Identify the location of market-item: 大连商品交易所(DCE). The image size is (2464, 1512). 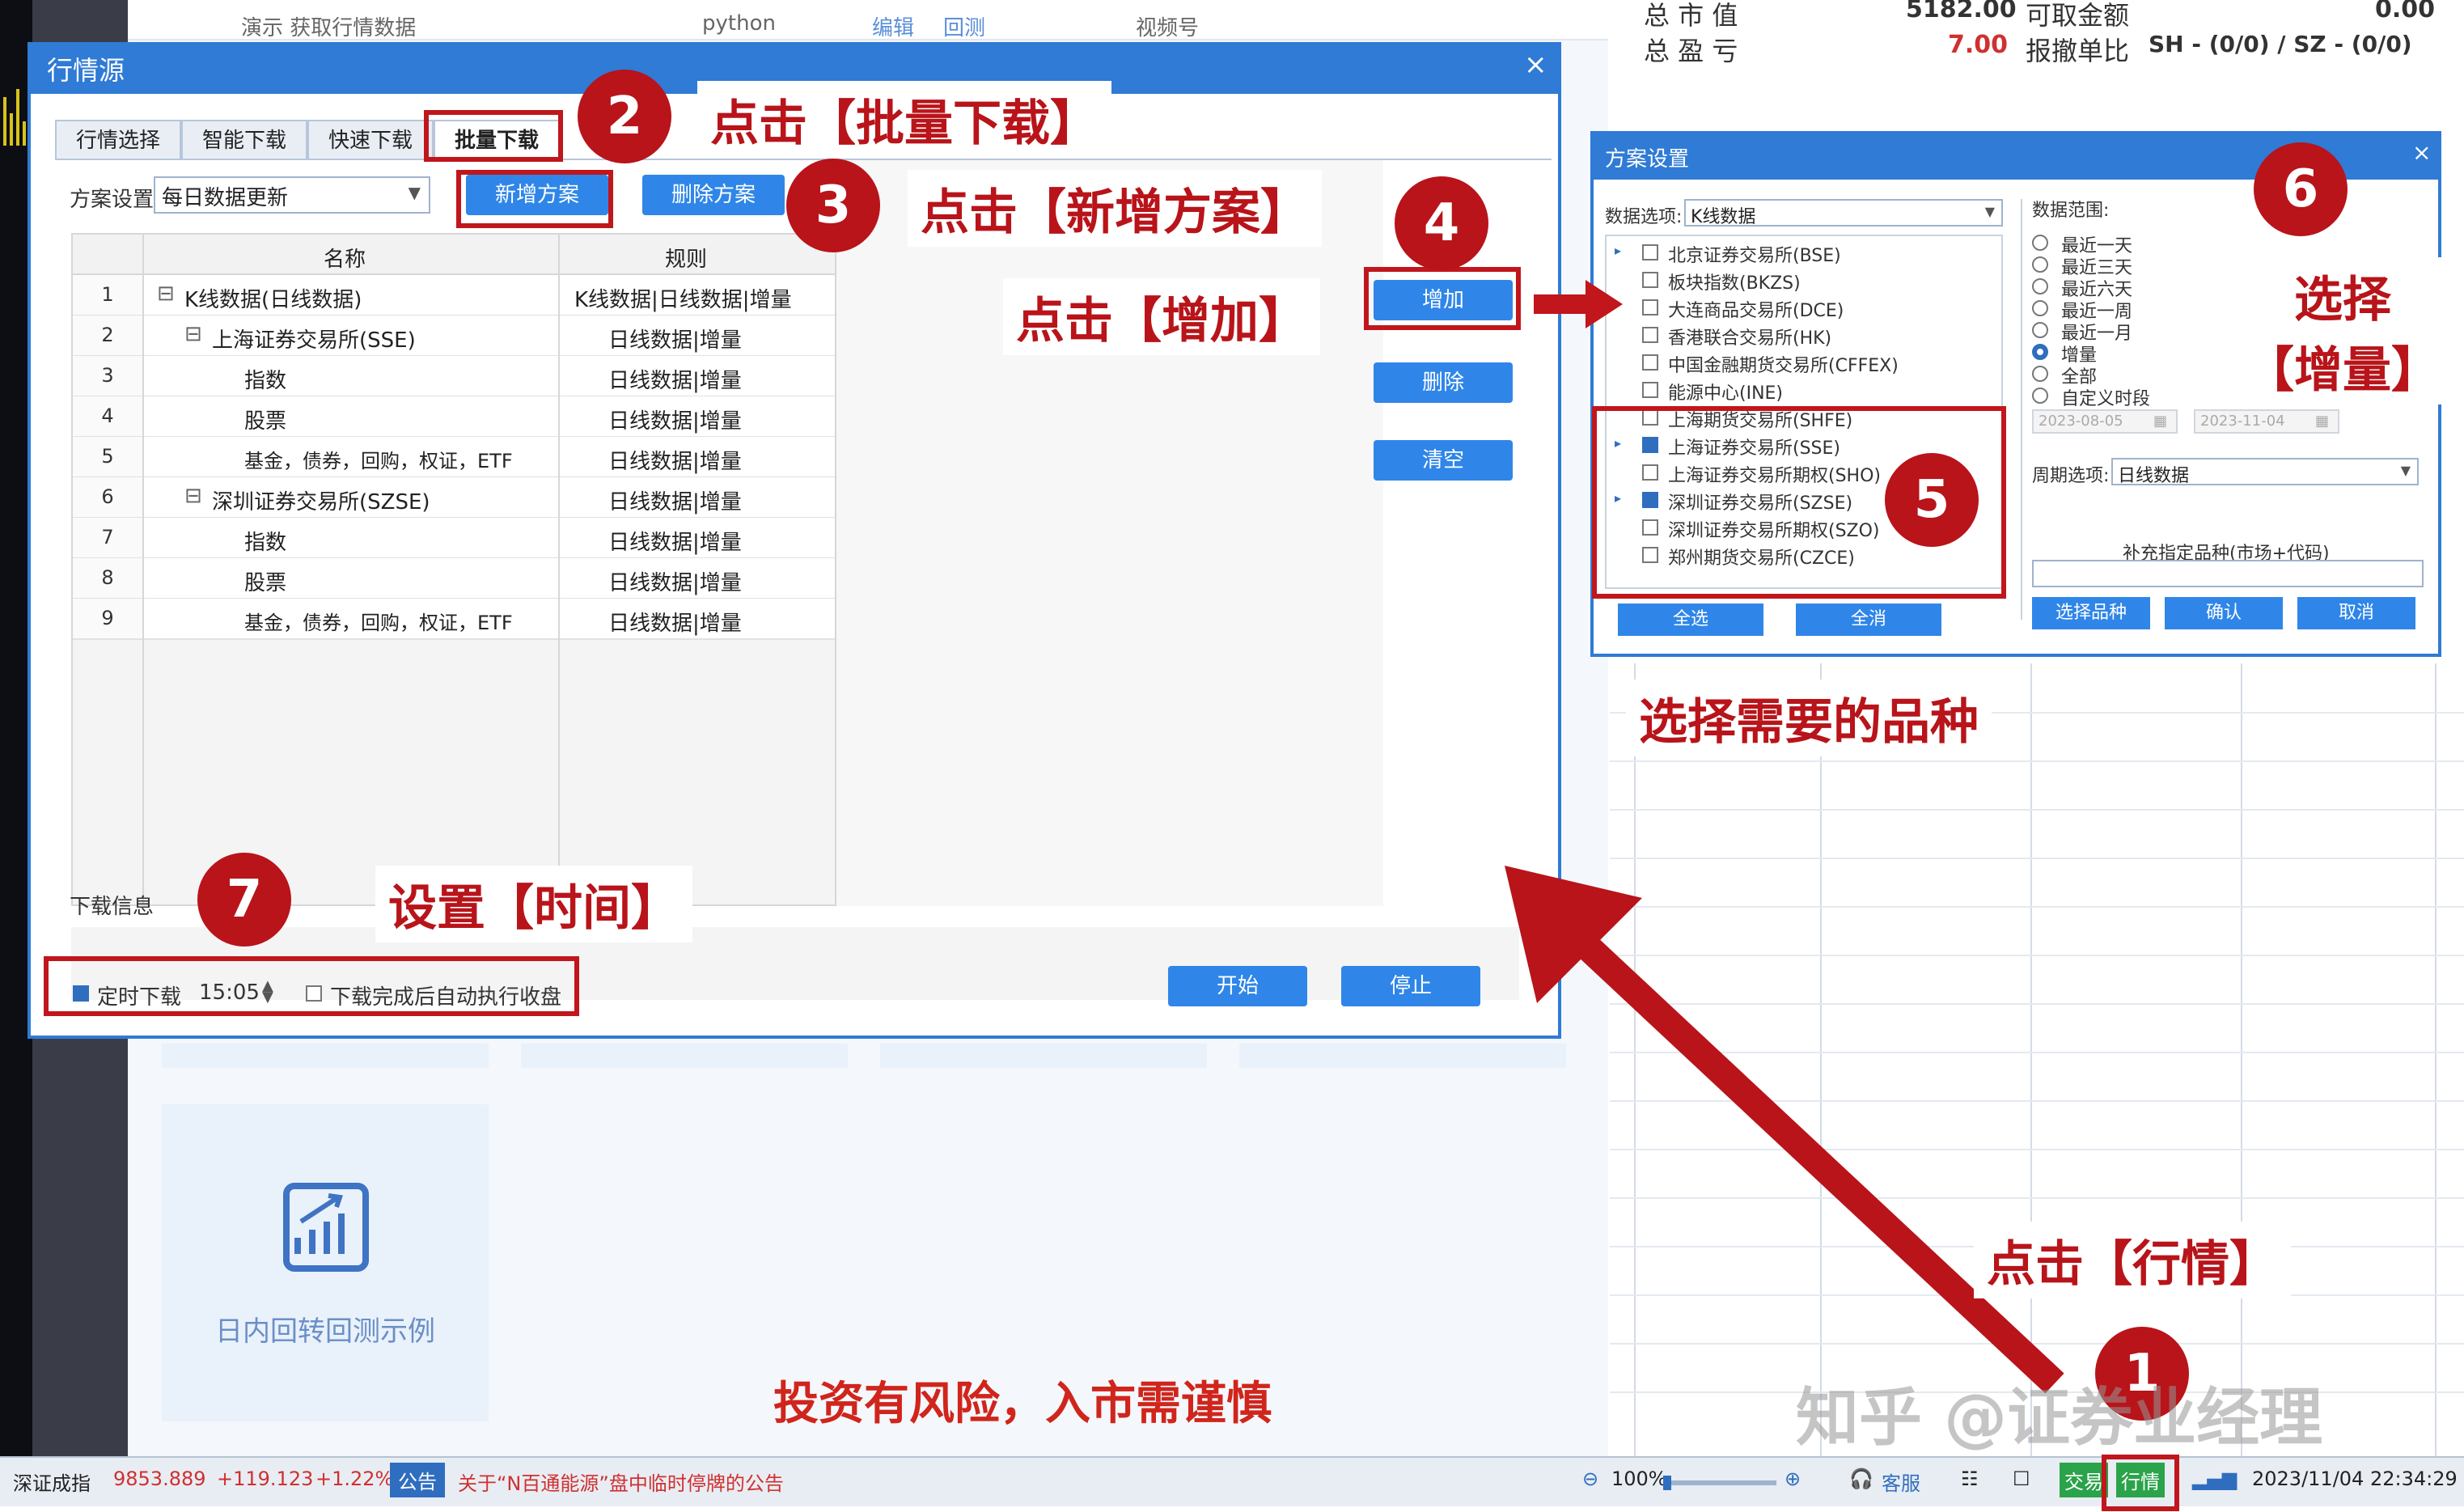
(1804, 307).